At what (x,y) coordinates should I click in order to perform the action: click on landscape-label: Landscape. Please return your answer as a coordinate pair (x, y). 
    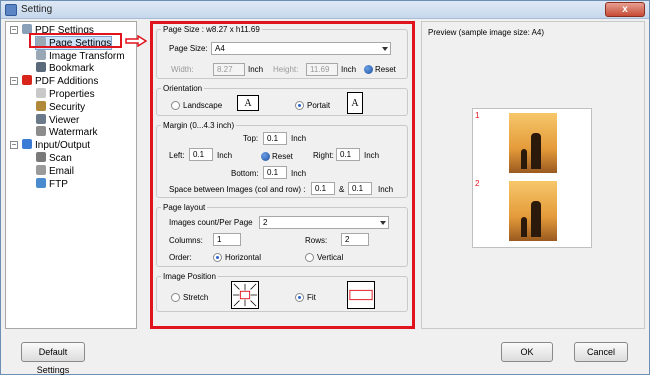
    Looking at the image, I should click on (203, 105).